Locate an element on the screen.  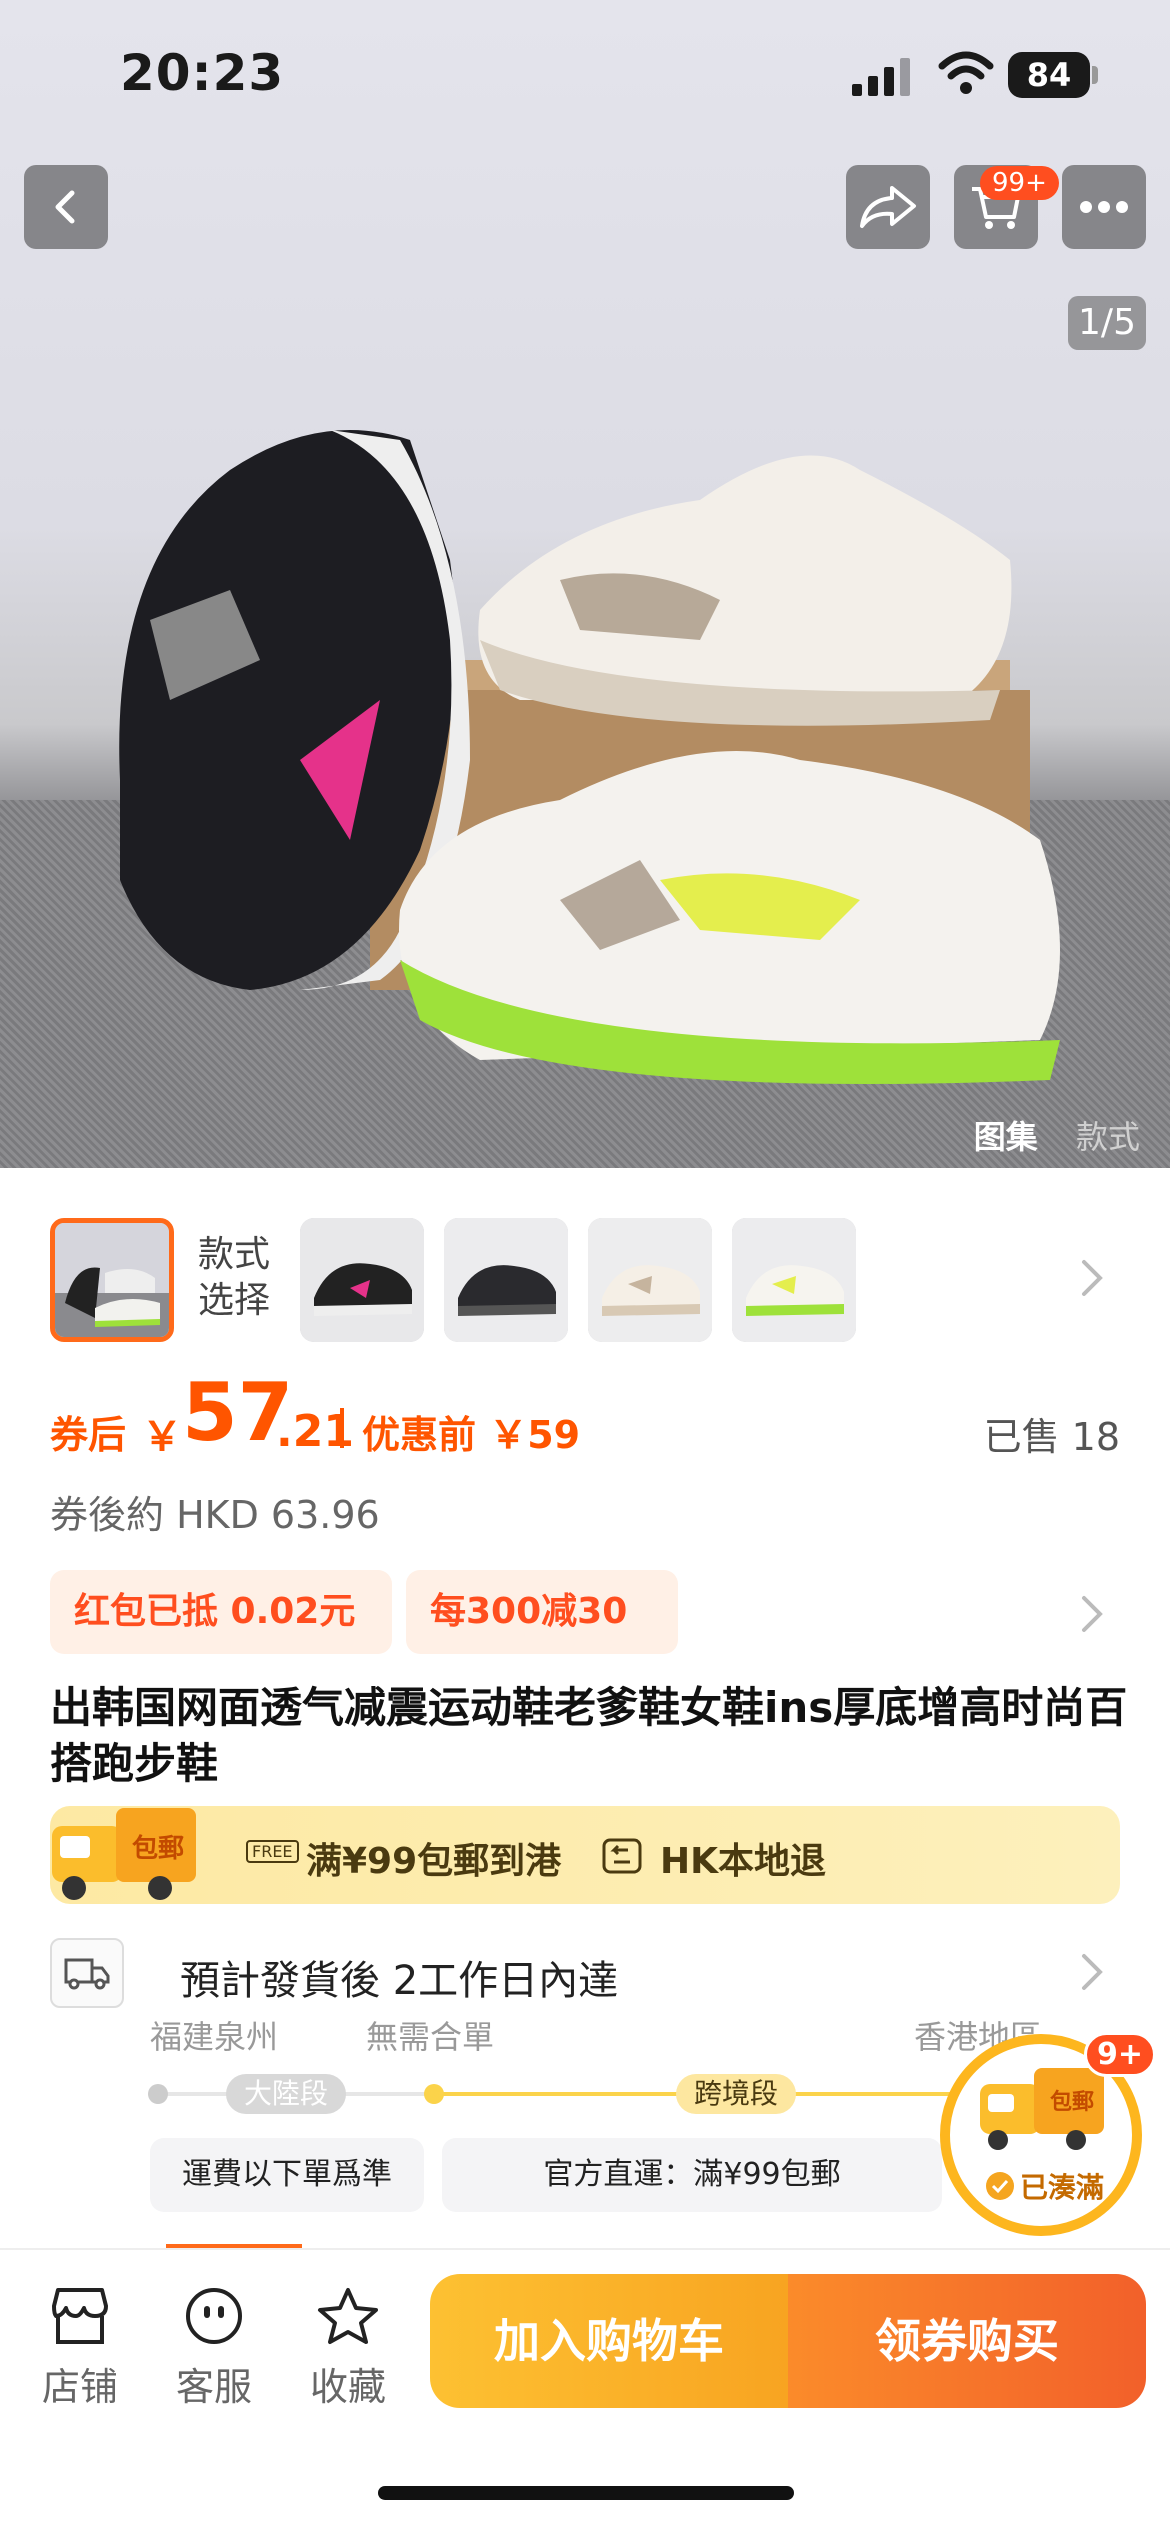
style-thumb-selected is located at coordinates (112, 1280).